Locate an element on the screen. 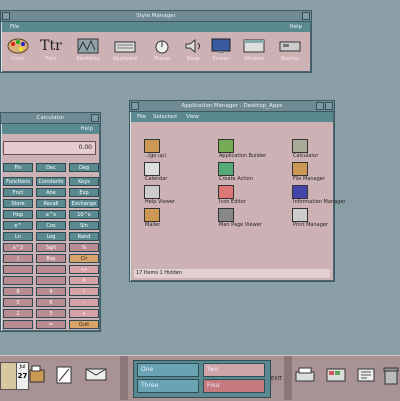  app-item-9: Mailer is located at coordinates (172, 219).